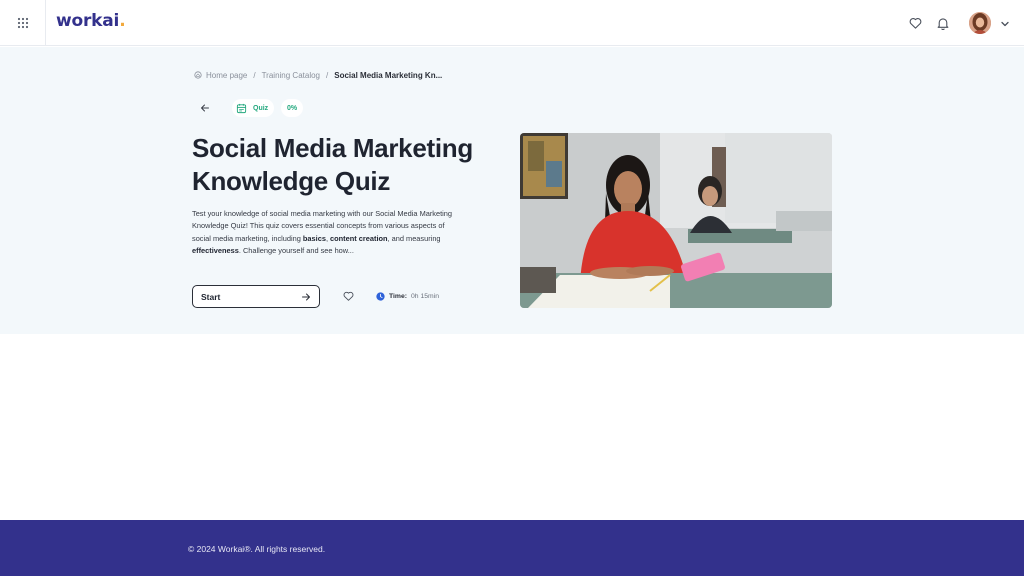 This screenshot has height=576, width=1024. What do you see at coordinates (198, 75) in the screenshot?
I see `home-icon` at bounding box center [198, 75].